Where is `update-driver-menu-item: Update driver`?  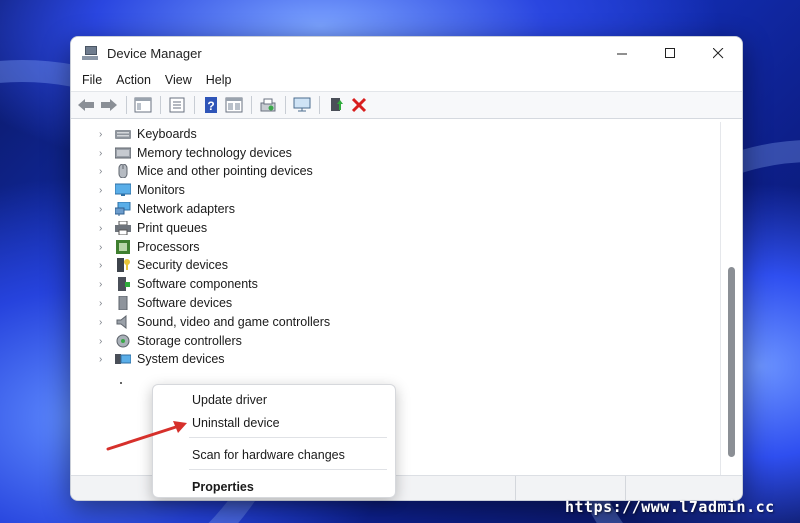
update-driver-menu-item: Update driver is located at coordinates (229, 400).